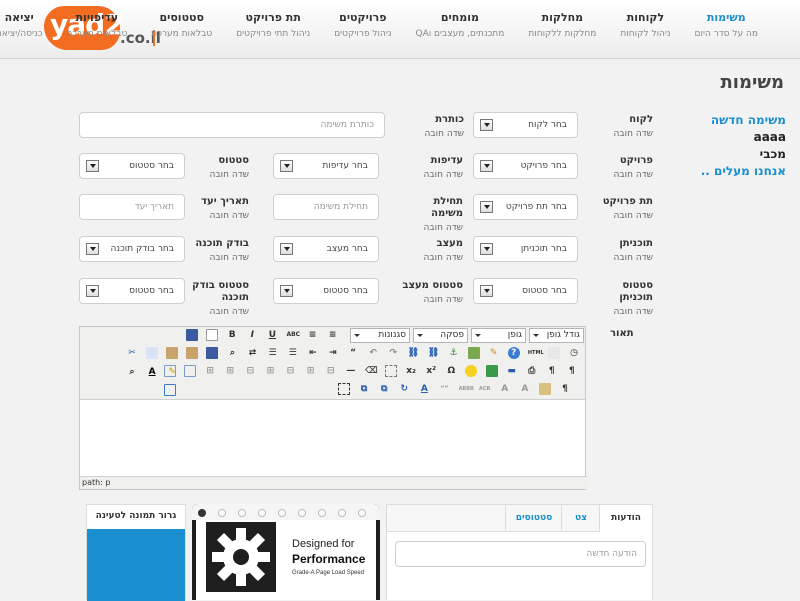 Image resolution: width=800 pixels, height=601 pixels. Describe the element at coordinates (293, 353) in the screenshot. I see `numbered-list-icon: ☰` at that location.